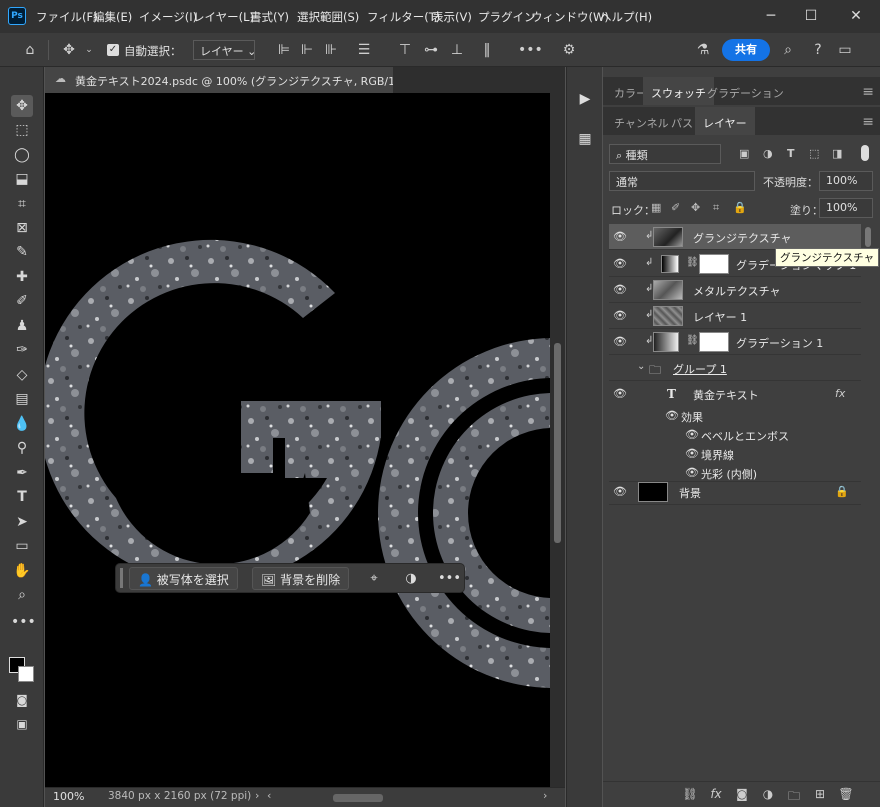 This screenshot has height=807, width=880. Describe the element at coordinates (22, 595) in the screenshot. I see `zoom-tool-icon: ⌕` at that location.